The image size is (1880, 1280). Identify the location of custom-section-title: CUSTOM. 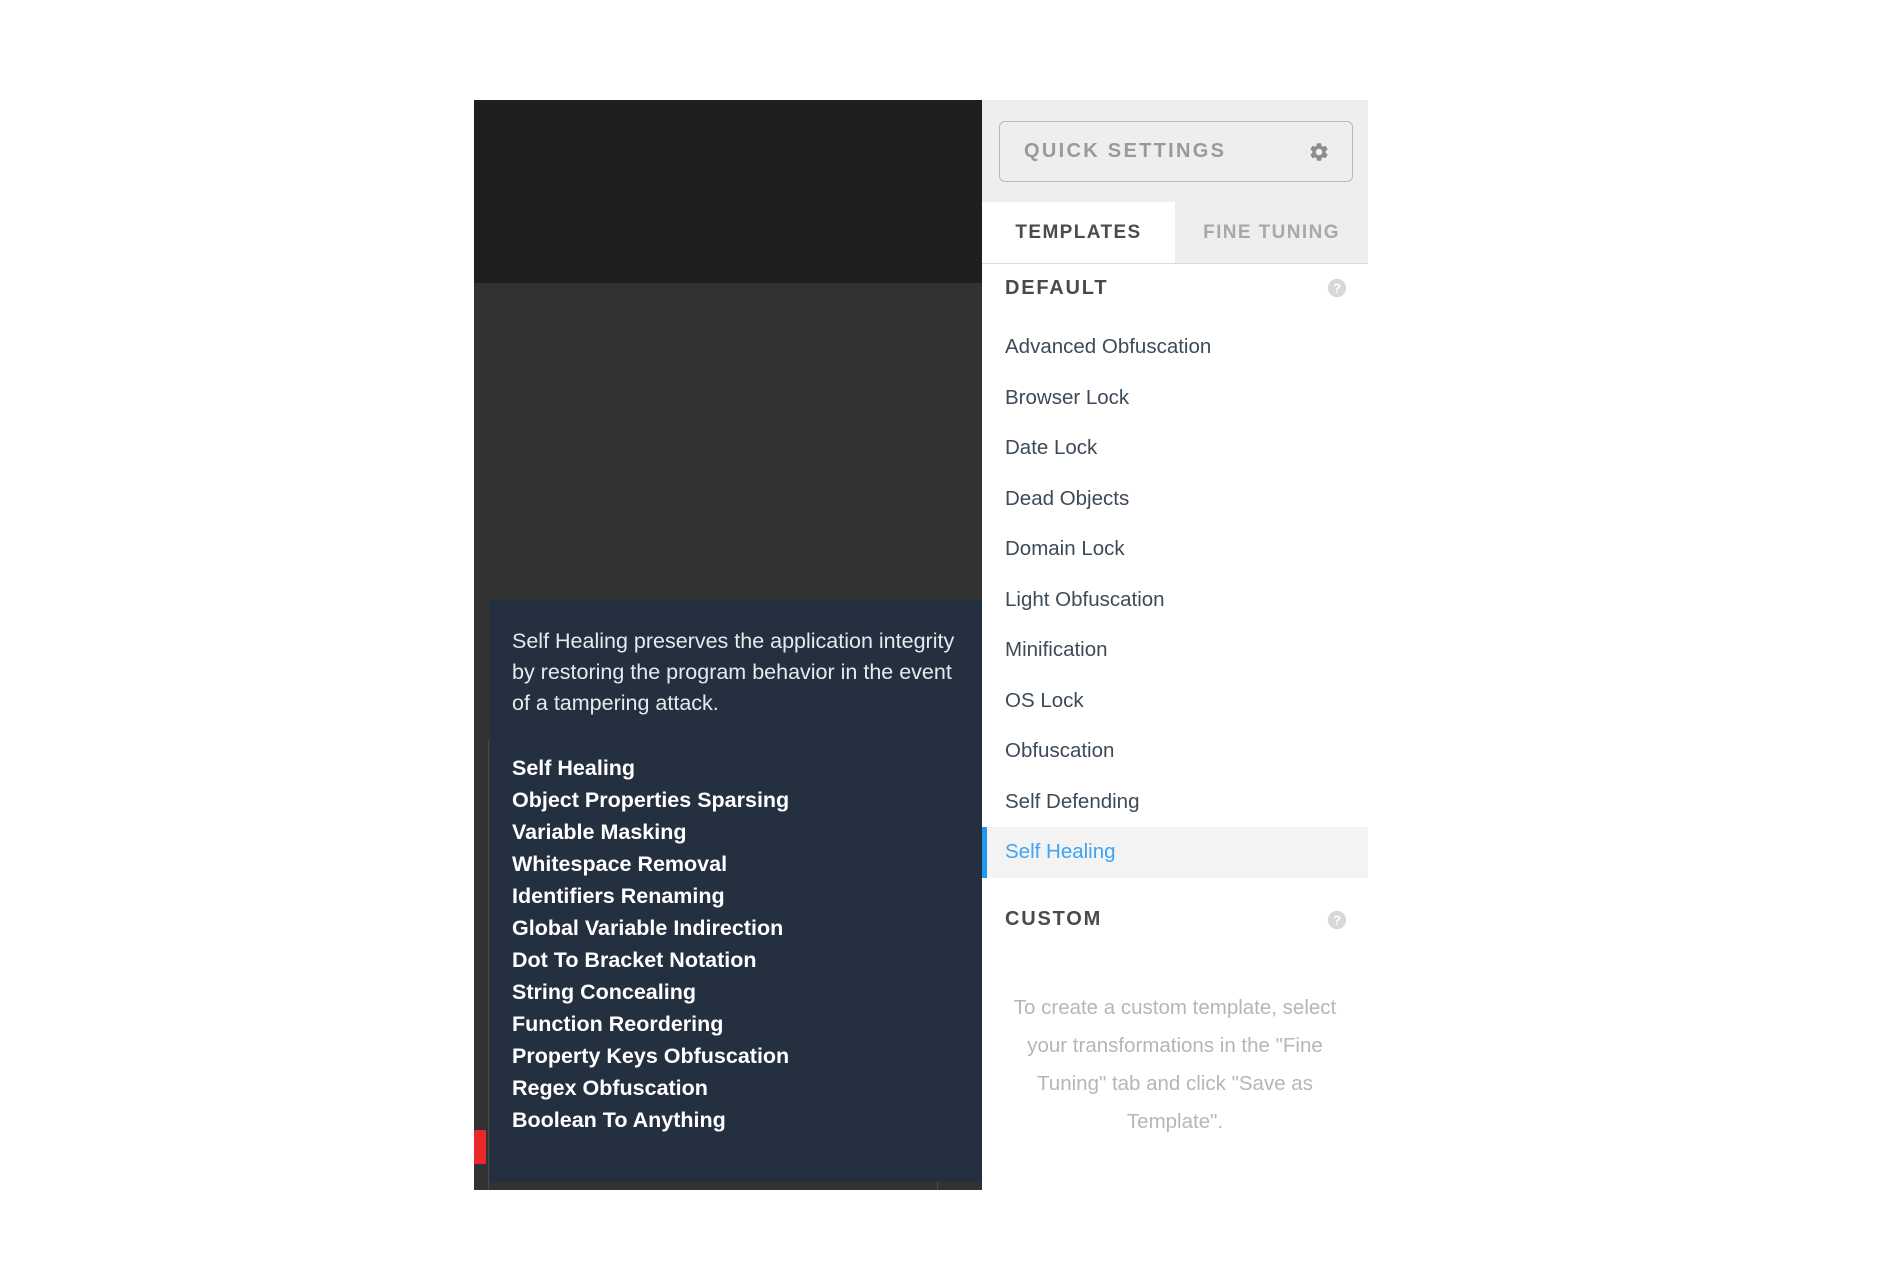
(1054, 919).